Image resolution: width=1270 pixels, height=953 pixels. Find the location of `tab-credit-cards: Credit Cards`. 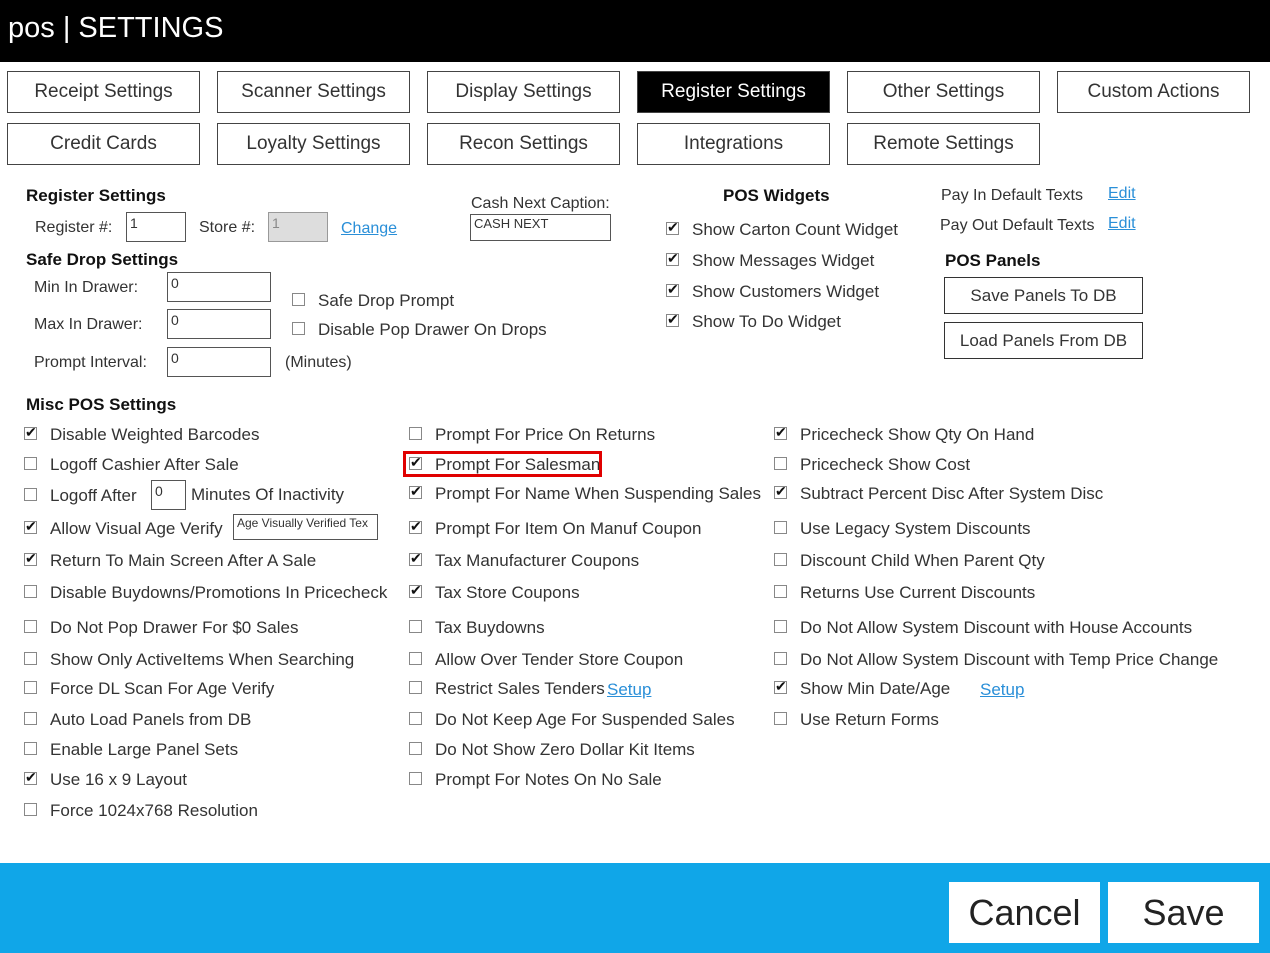

tab-credit-cards: Credit Cards is located at coordinates (103, 144).